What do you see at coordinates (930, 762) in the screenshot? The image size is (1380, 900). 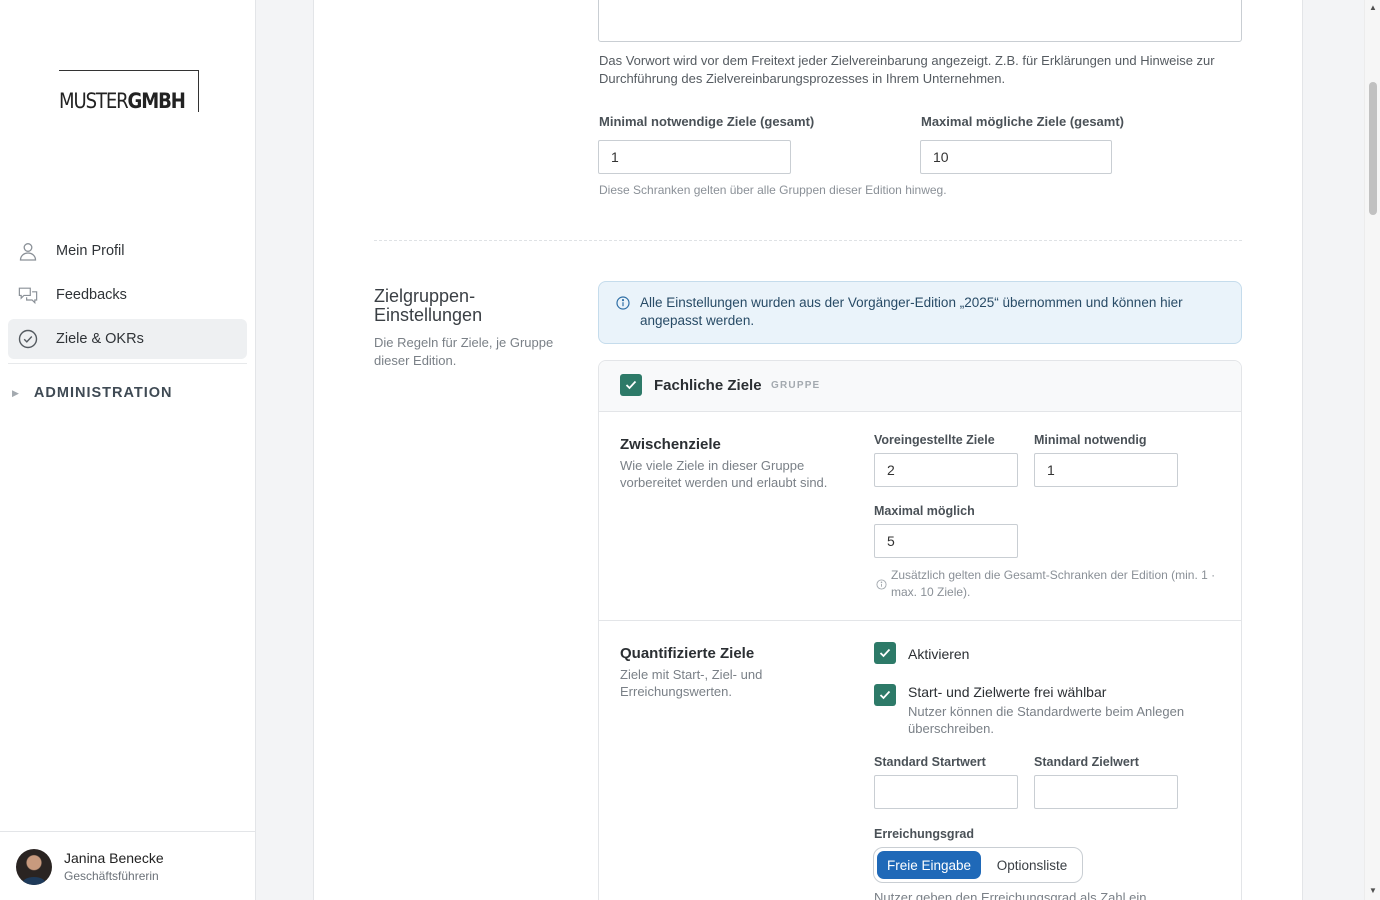 I see `start-value-label: Standard Startwert` at bounding box center [930, 762].